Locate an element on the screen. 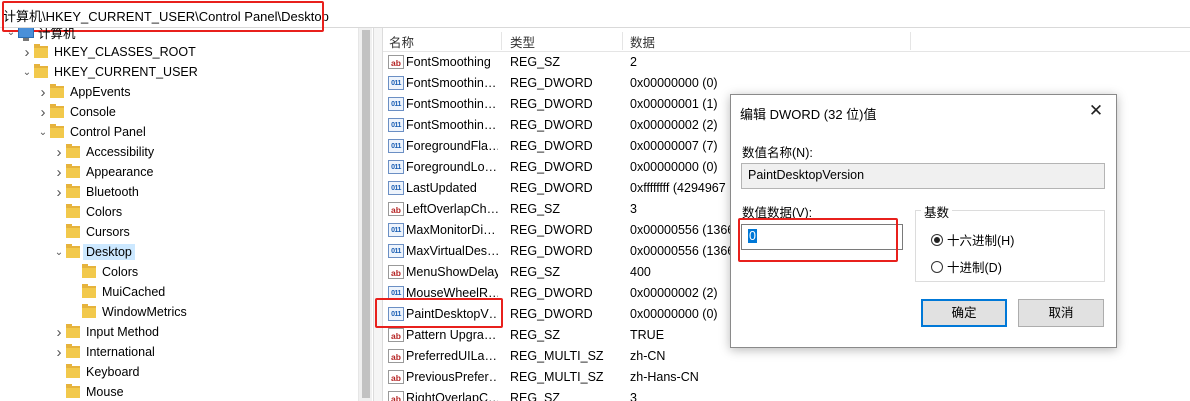 This screenshot has height=401, width=1190. tree-item-label: MuiCached is located at coordinates (133, 292).